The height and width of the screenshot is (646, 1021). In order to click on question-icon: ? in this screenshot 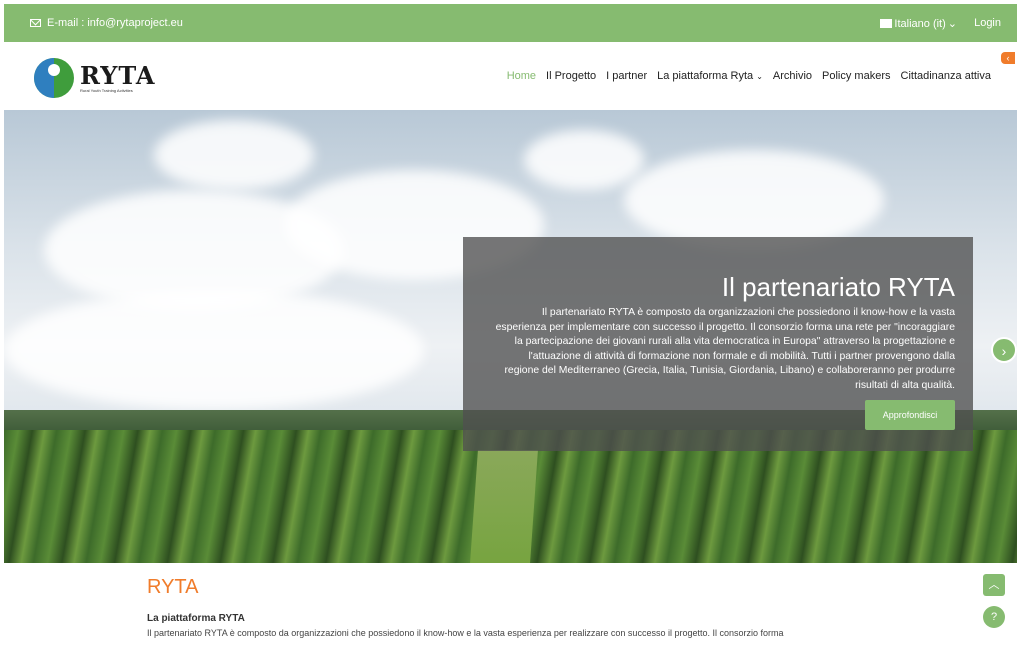, I will do `click(994, 617)`.